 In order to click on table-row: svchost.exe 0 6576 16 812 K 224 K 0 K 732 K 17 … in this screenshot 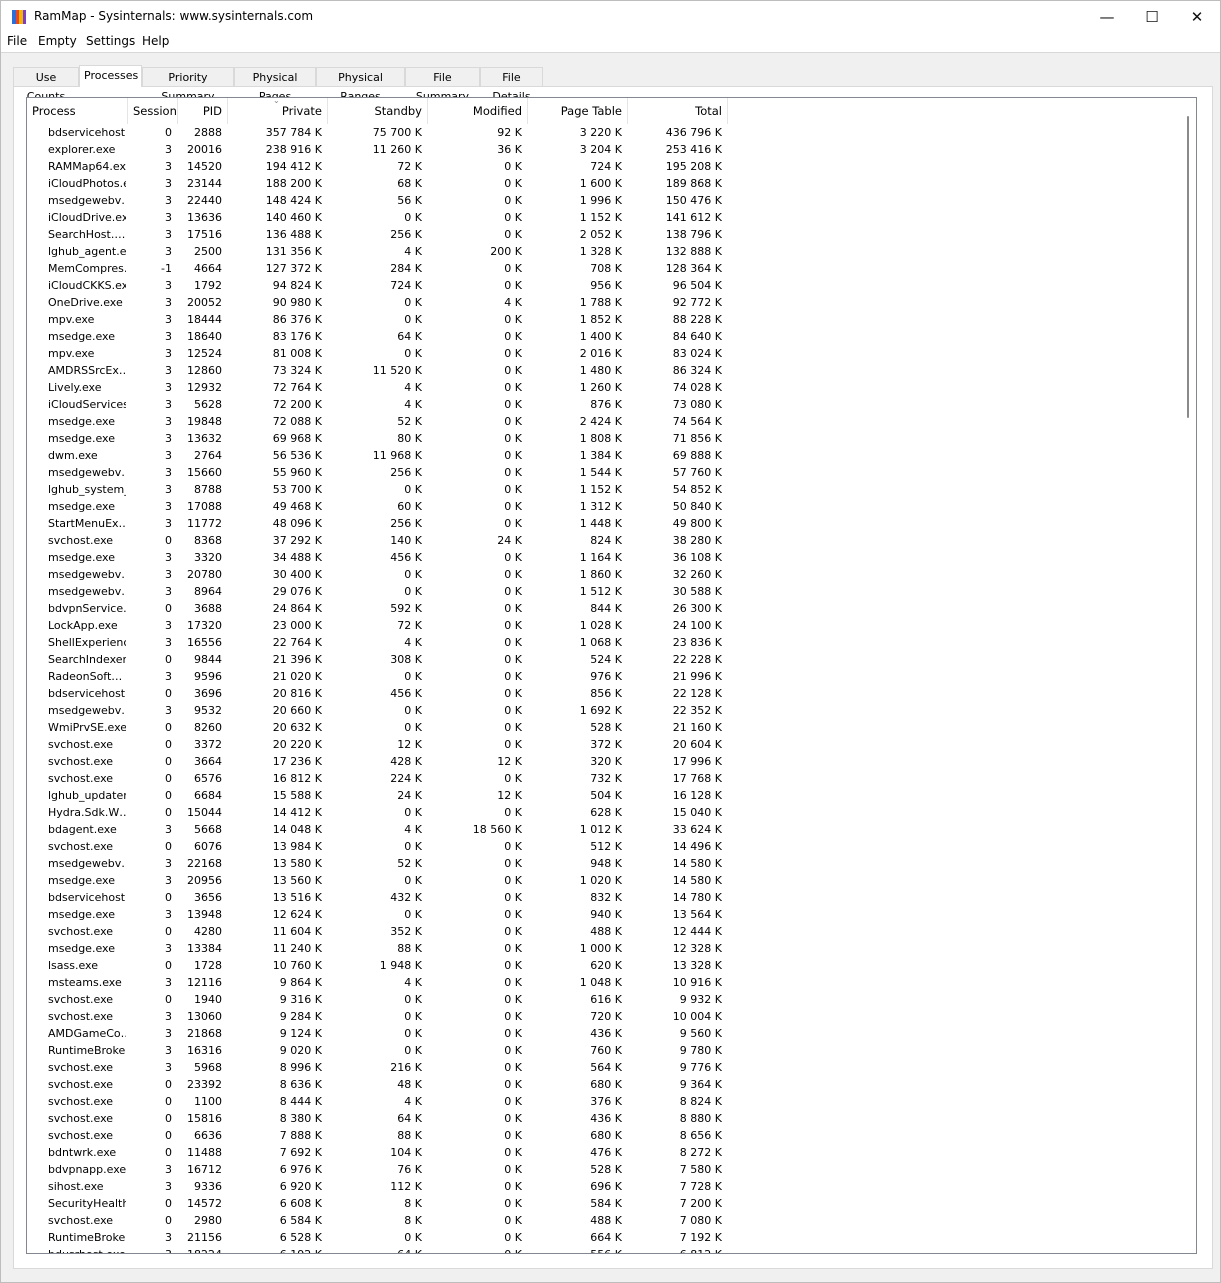, I will do `click(602, 778)`.